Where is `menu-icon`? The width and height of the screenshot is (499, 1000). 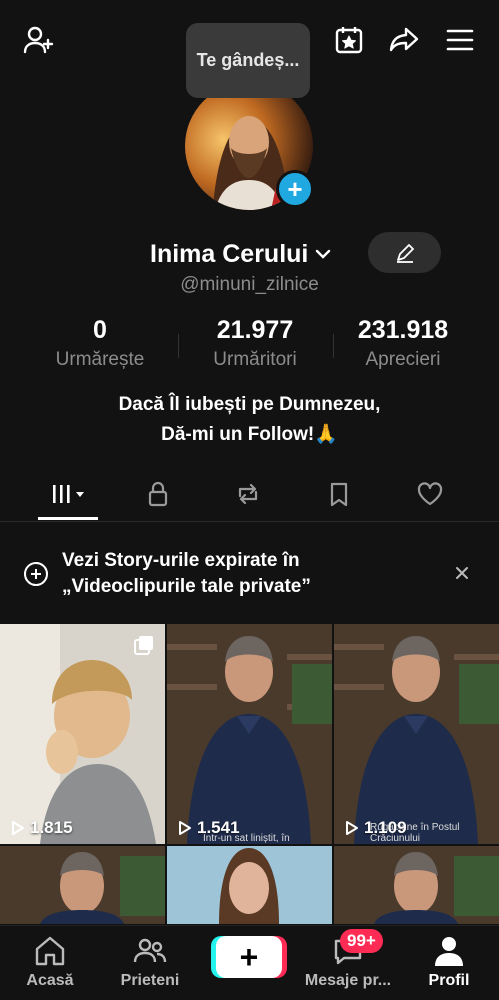
menu-icon is located at coordinates (460, 40).